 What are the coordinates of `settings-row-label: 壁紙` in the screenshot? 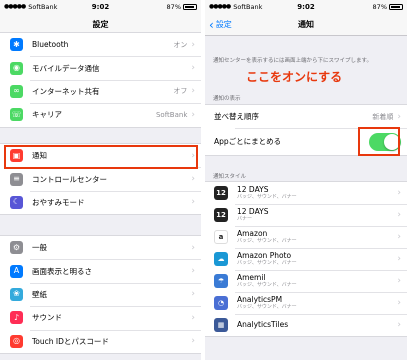 It's located at (39, 294).